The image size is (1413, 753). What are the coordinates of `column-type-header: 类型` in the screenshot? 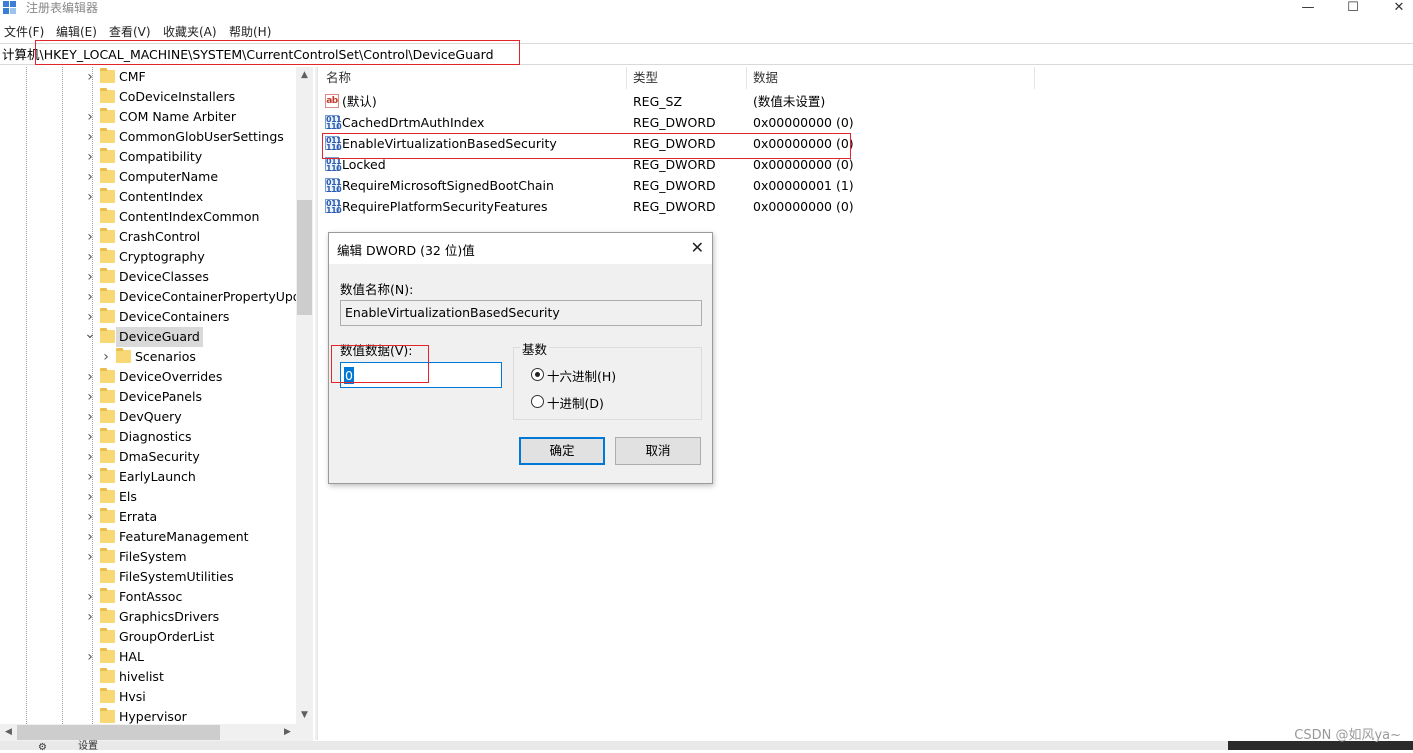 It's located at (645, 78).